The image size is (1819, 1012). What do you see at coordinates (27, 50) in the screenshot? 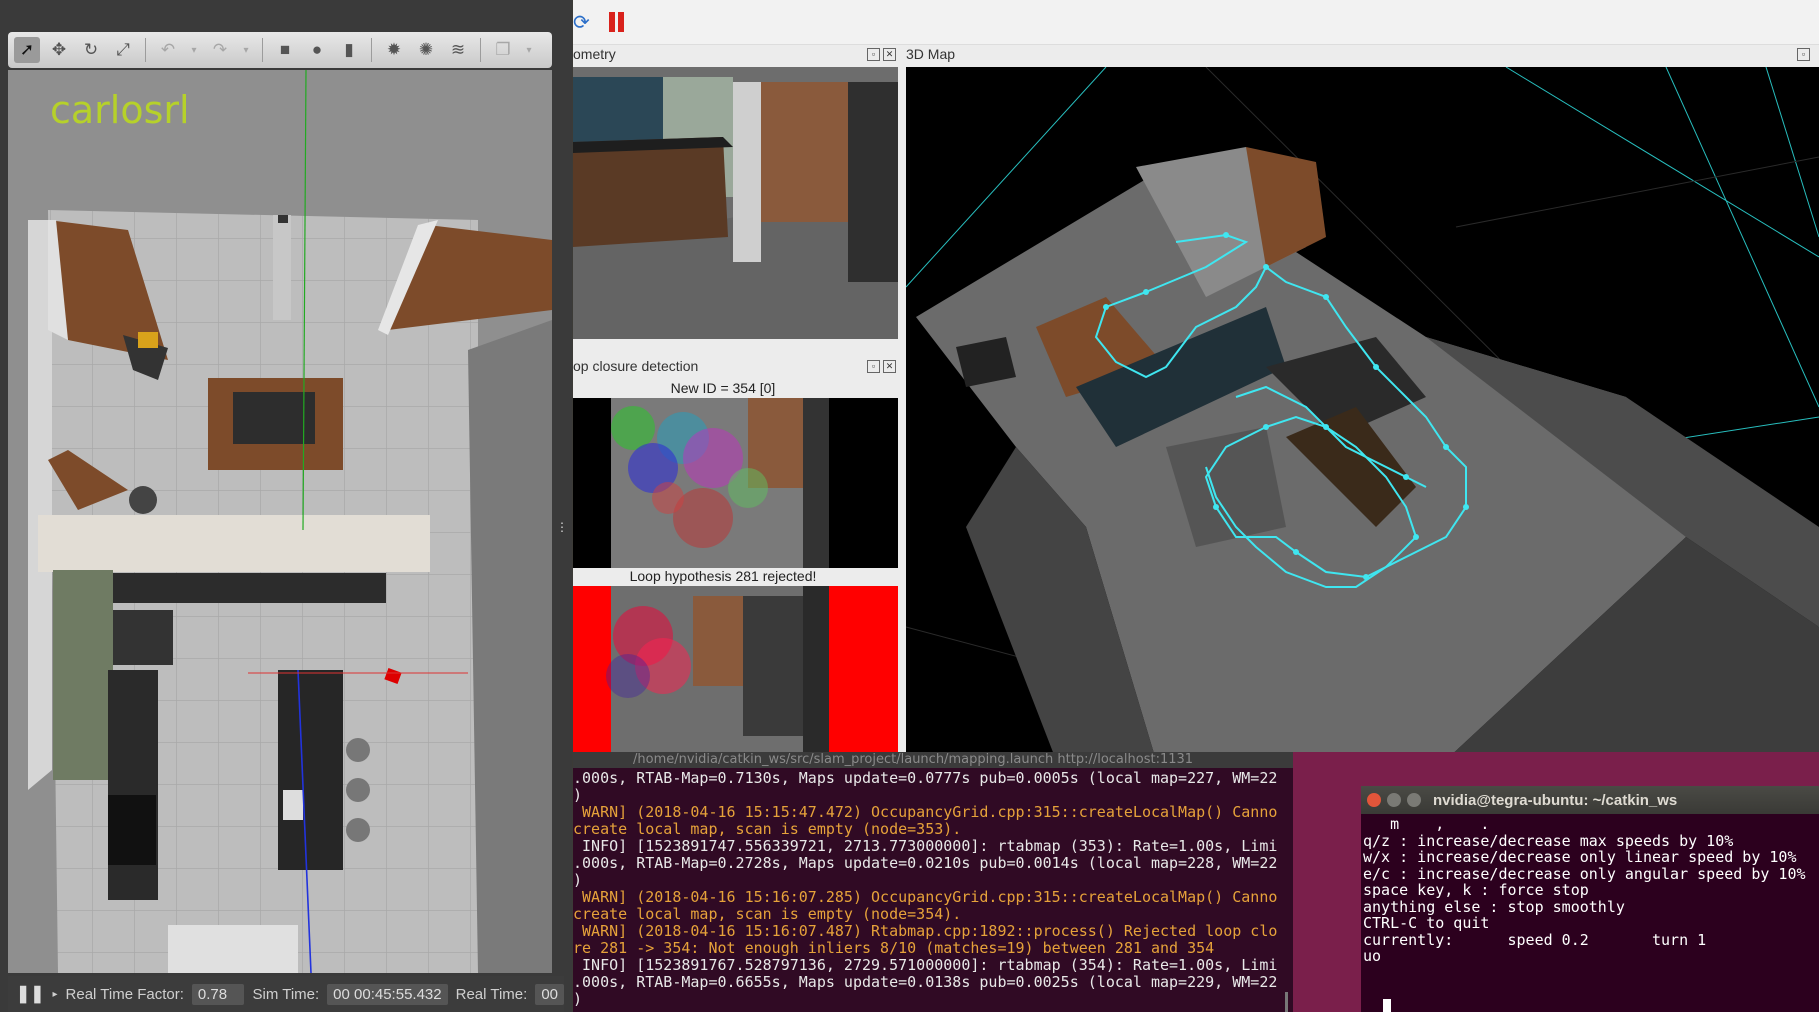
I see `select-mode-icon: ➚` at bounding box center [27, 50].